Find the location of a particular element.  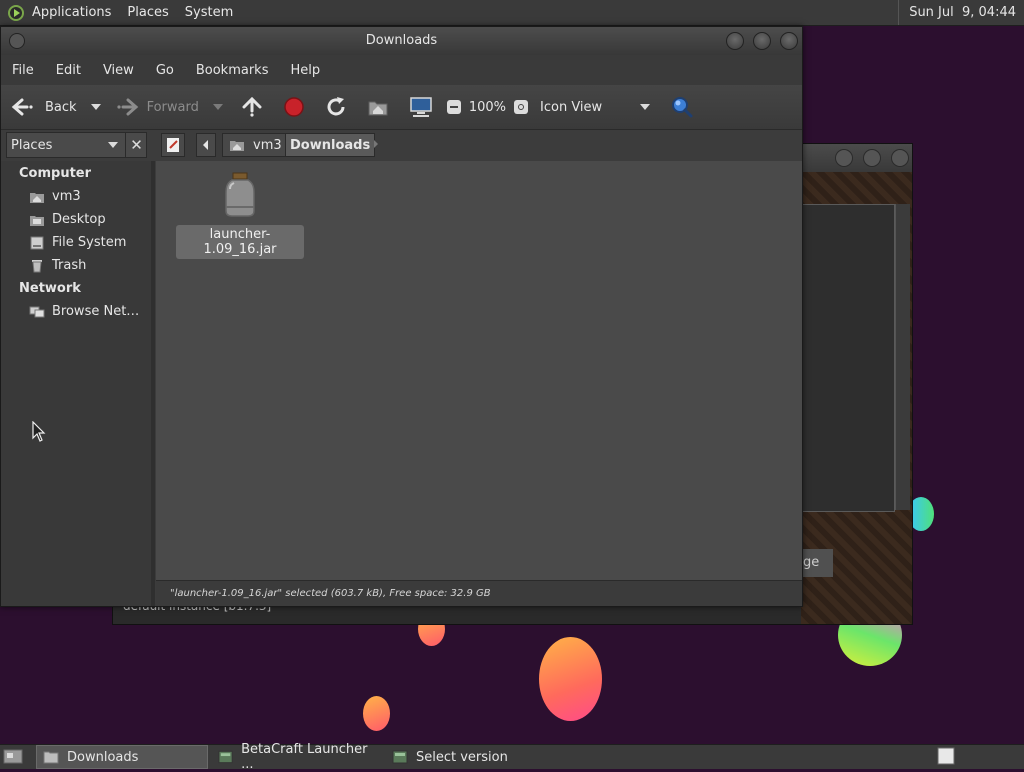

task-label: Select version is located at coordinates (462, 757).